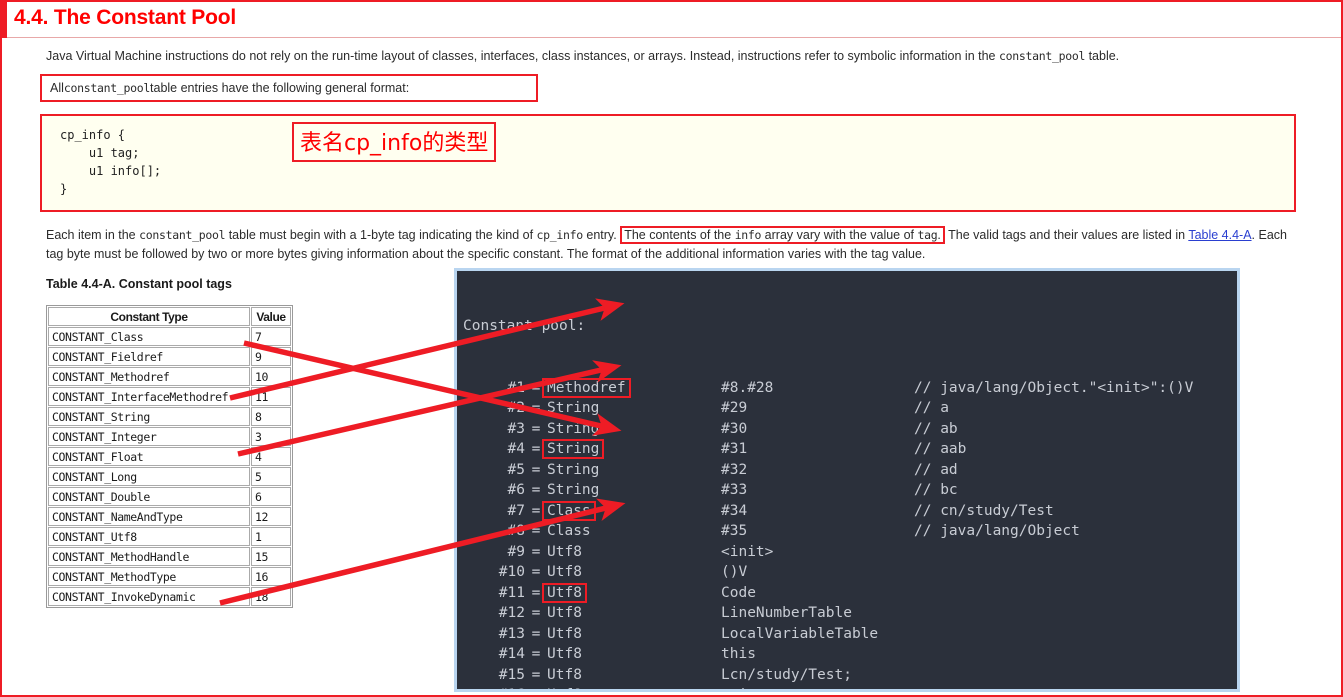 This screenshot has height=697, width=1343. What do you see at coordinates (828, 449) in the screenshot?
I see `console-entry-row: #4 = String #31// aab` at bounding box center [828, 449].